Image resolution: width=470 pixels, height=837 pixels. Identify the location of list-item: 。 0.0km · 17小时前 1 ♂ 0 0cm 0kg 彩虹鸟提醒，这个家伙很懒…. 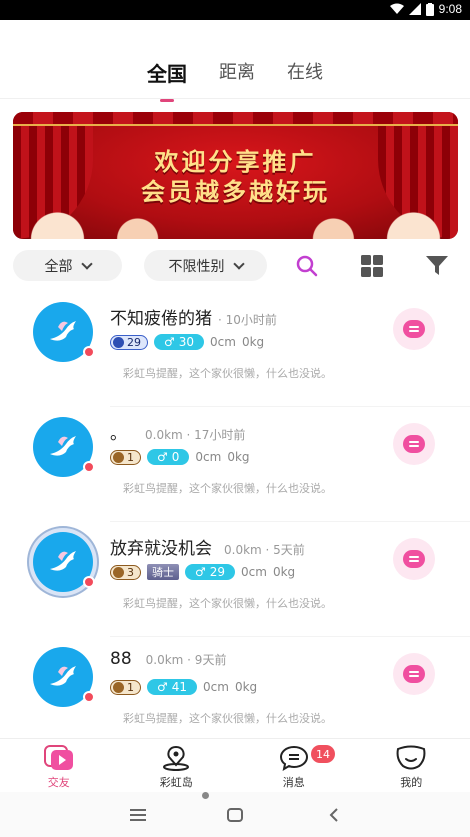
(235, 464).